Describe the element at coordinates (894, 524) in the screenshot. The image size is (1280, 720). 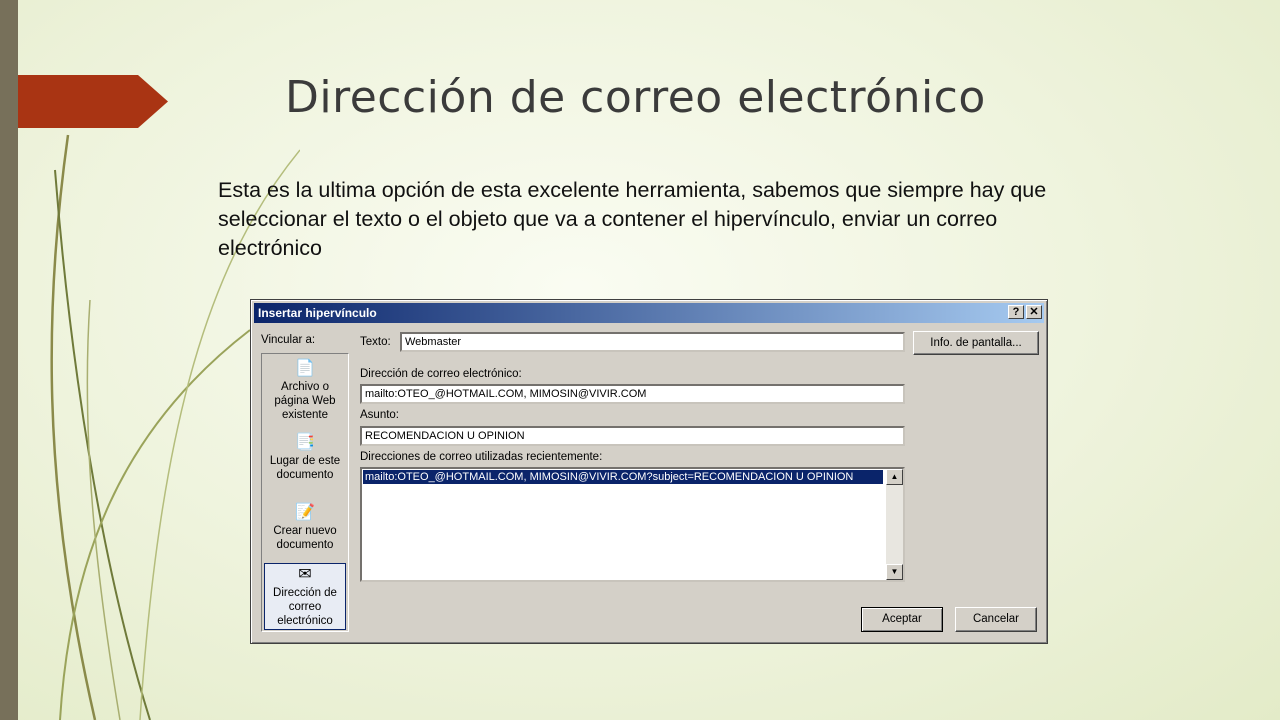
I see `list-scrollbar: ▲ ▼` at that location.